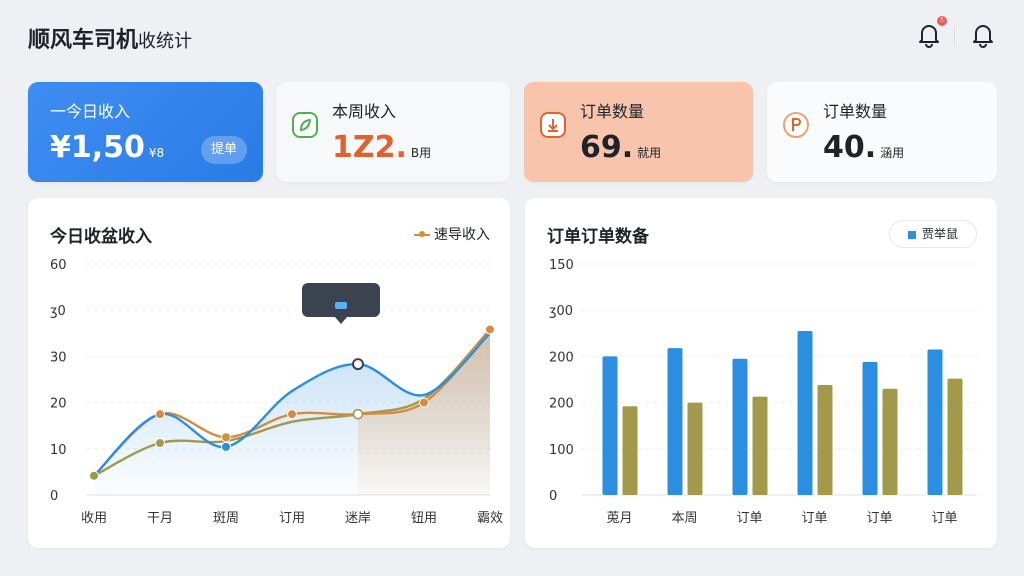  I want to click on chart-tooltip, so click(341, 303).